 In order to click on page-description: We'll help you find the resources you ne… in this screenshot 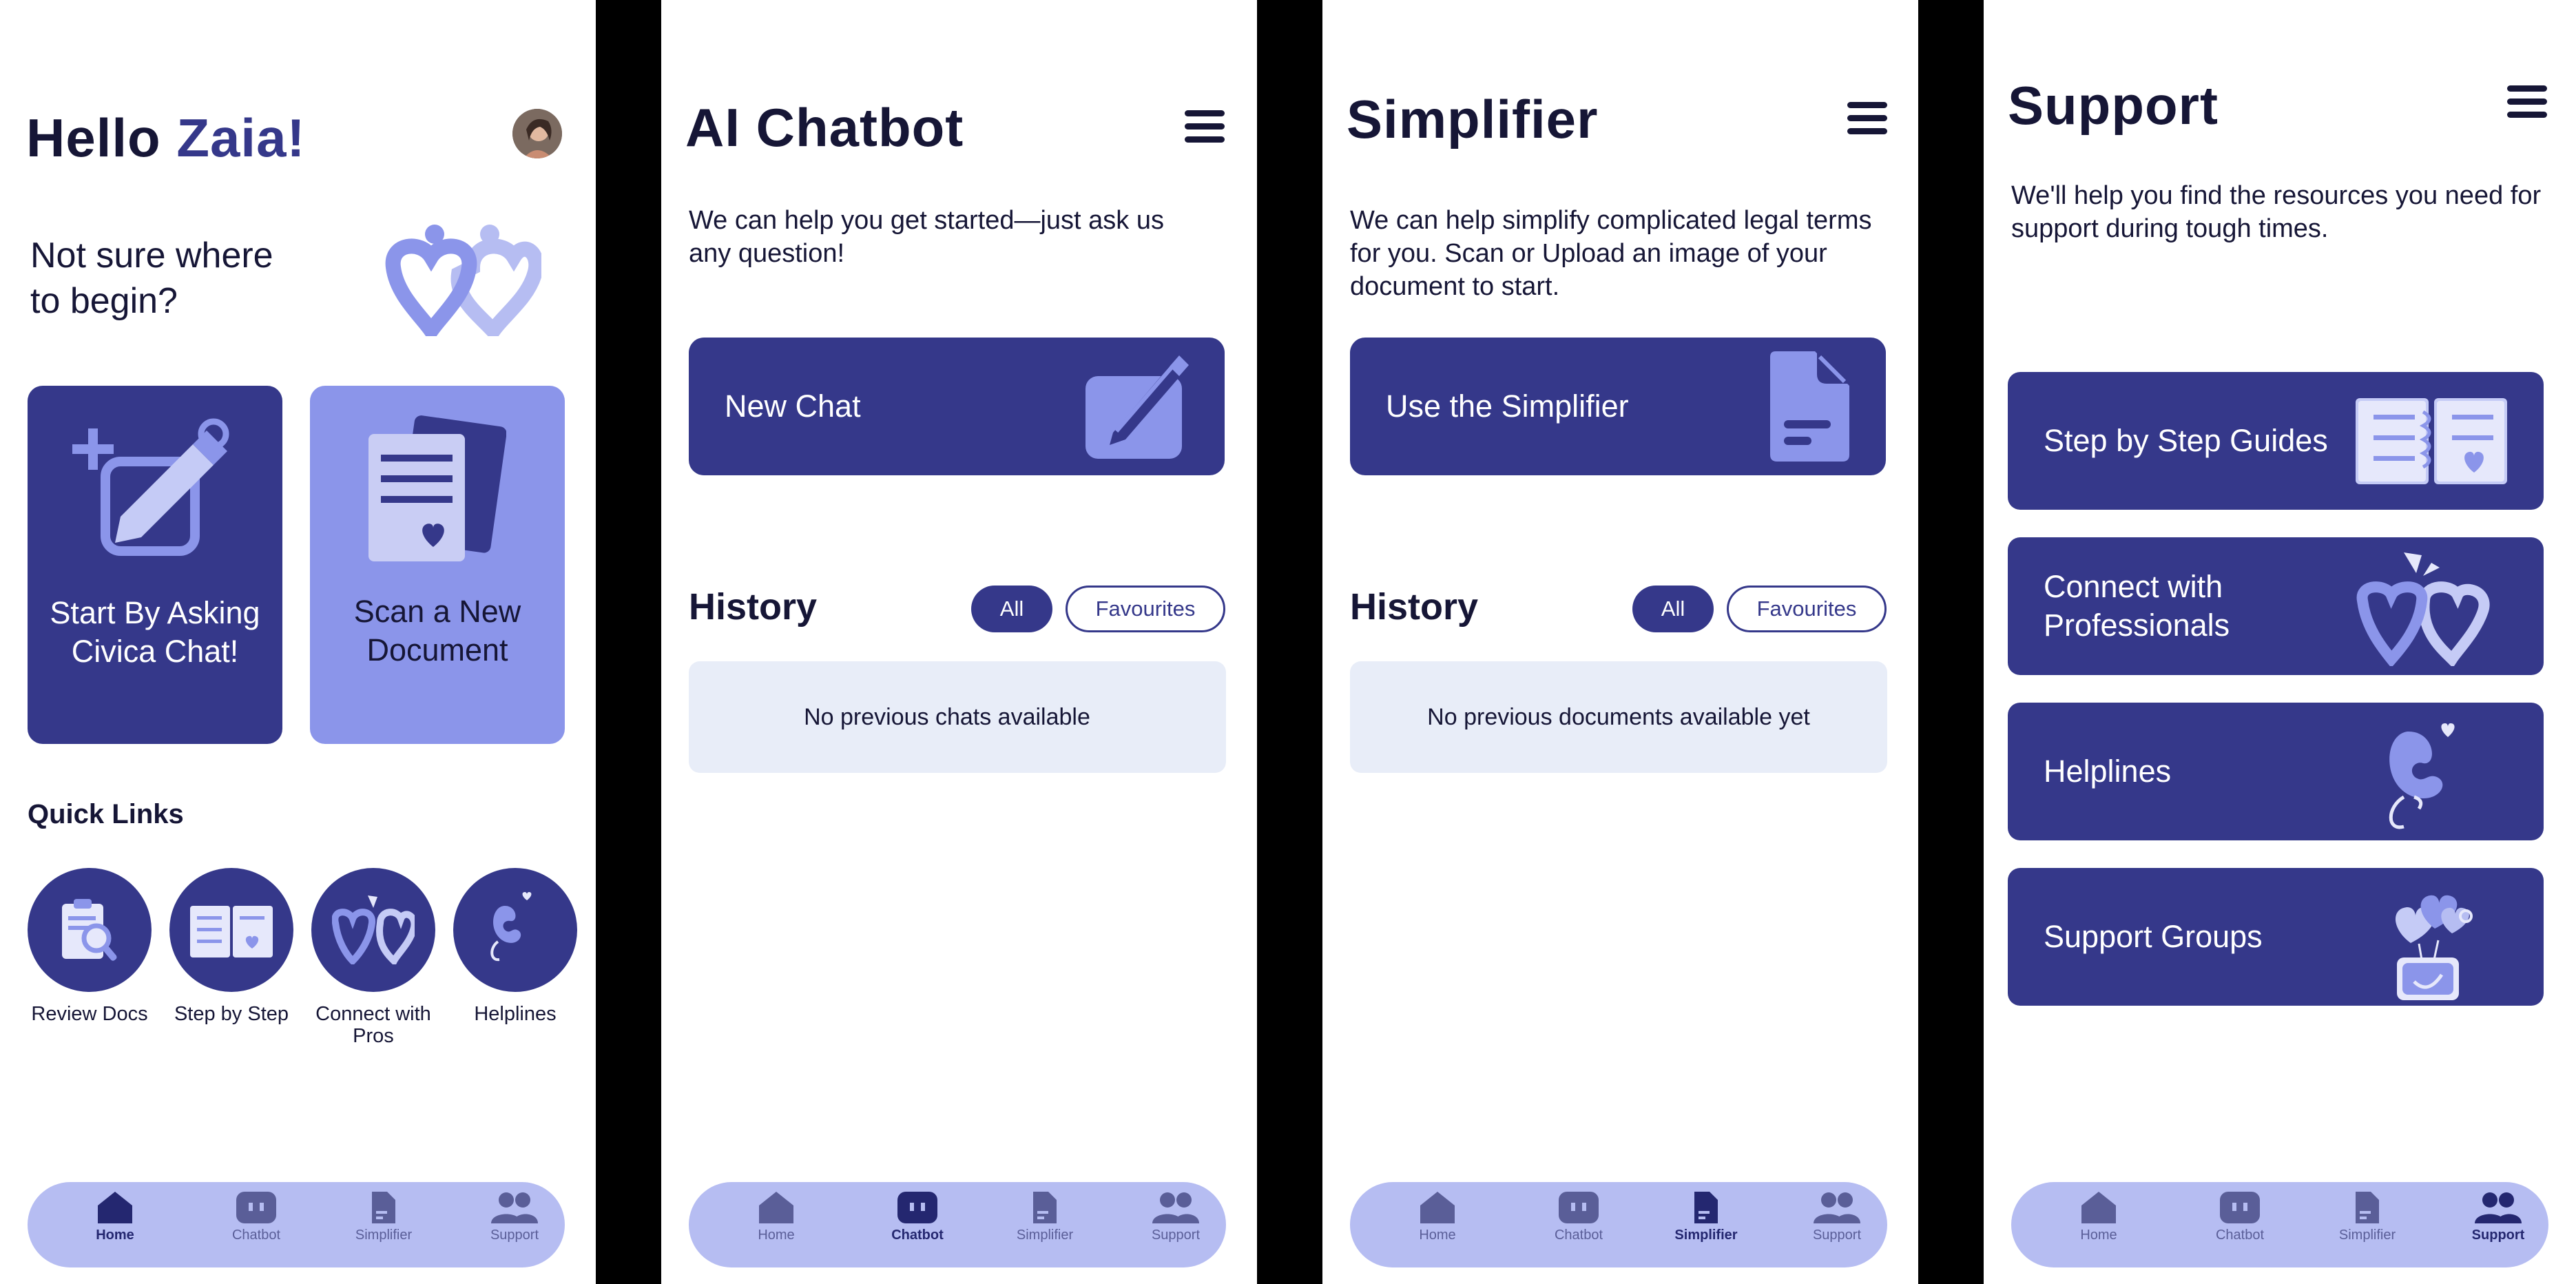, I will do `click(2276, 212)`.